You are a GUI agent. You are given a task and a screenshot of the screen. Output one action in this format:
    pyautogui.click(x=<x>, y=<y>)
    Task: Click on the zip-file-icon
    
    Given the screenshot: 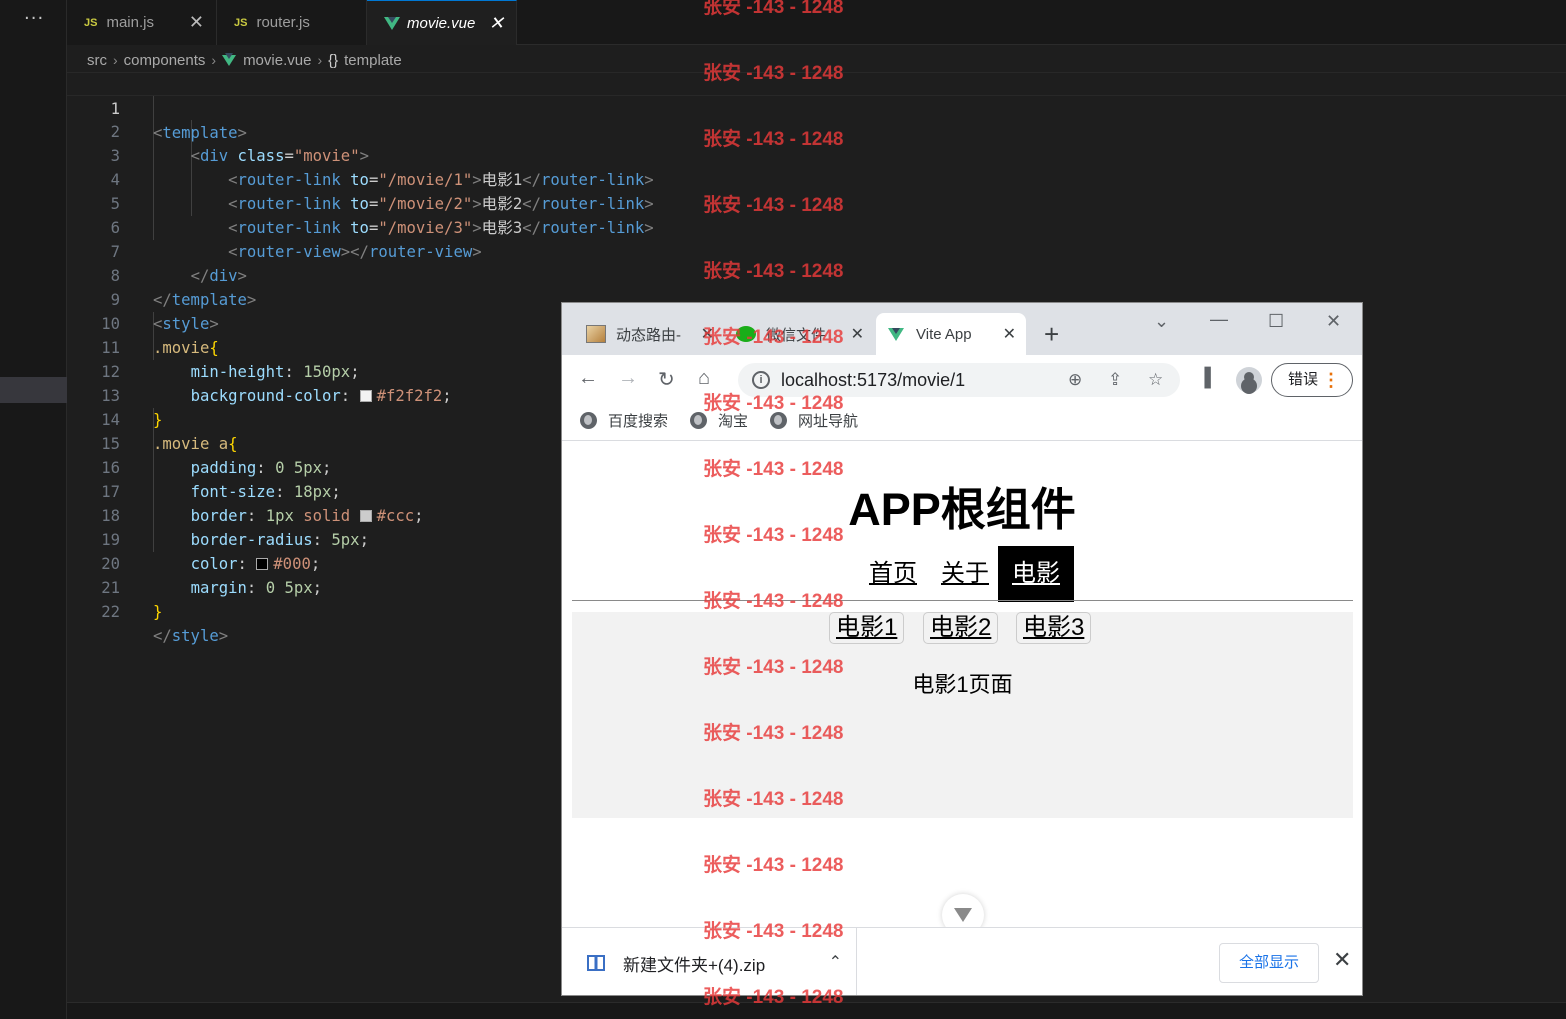 What is the action you would take?
    pyautogui.click(x=596, y=963)
    